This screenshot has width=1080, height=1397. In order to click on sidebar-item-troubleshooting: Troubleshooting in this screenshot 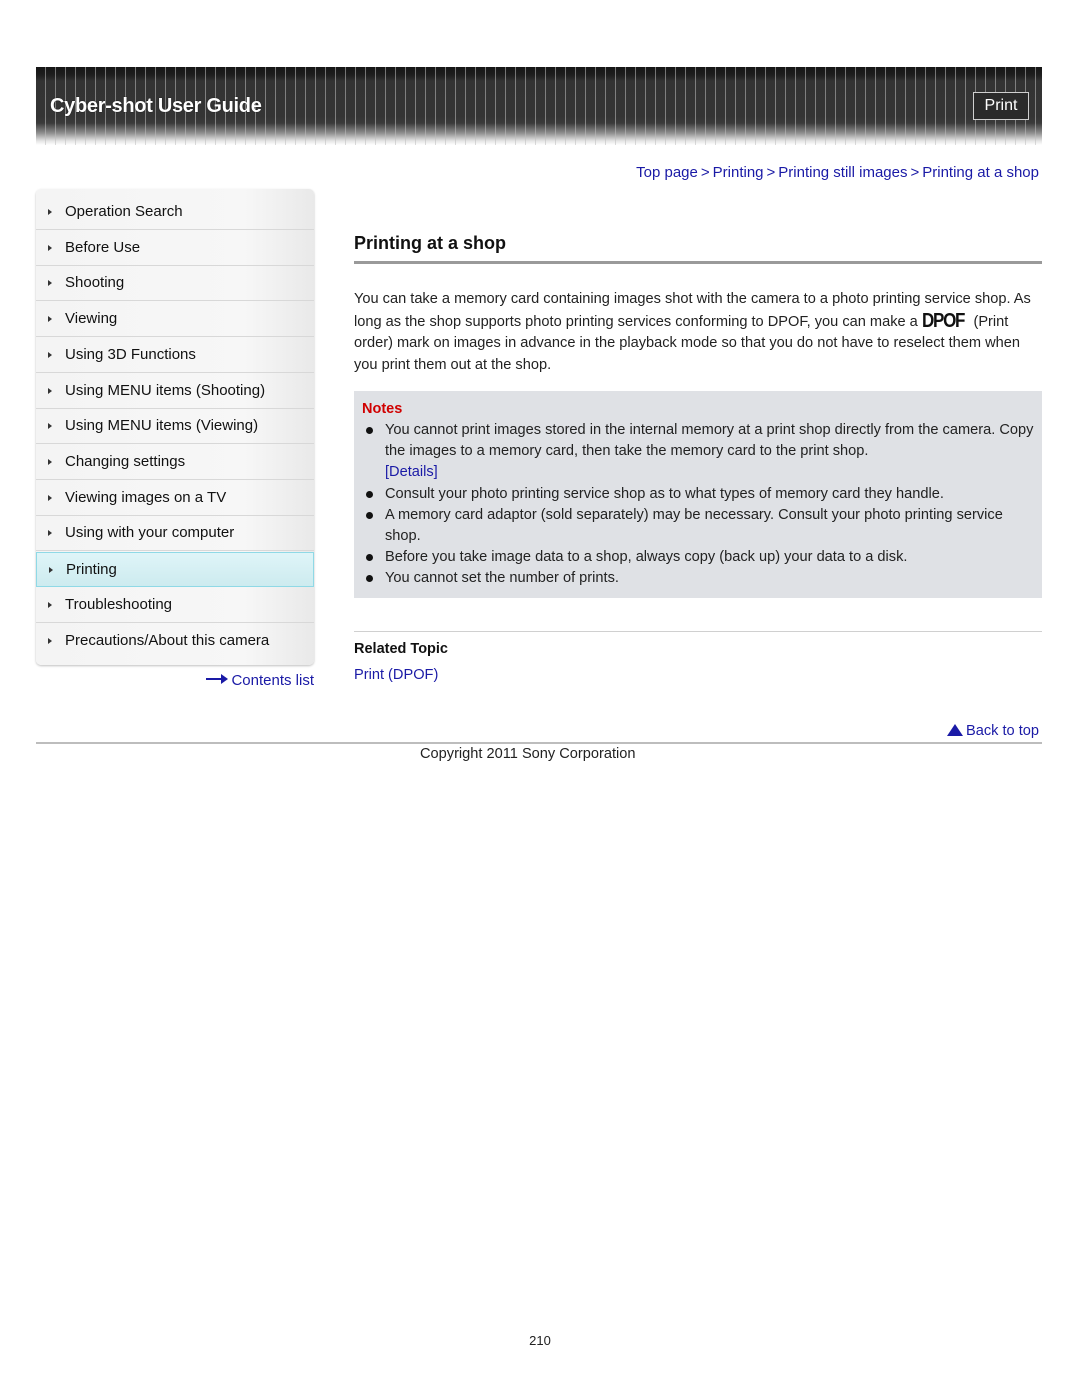, I will do `click(175, 605)`.